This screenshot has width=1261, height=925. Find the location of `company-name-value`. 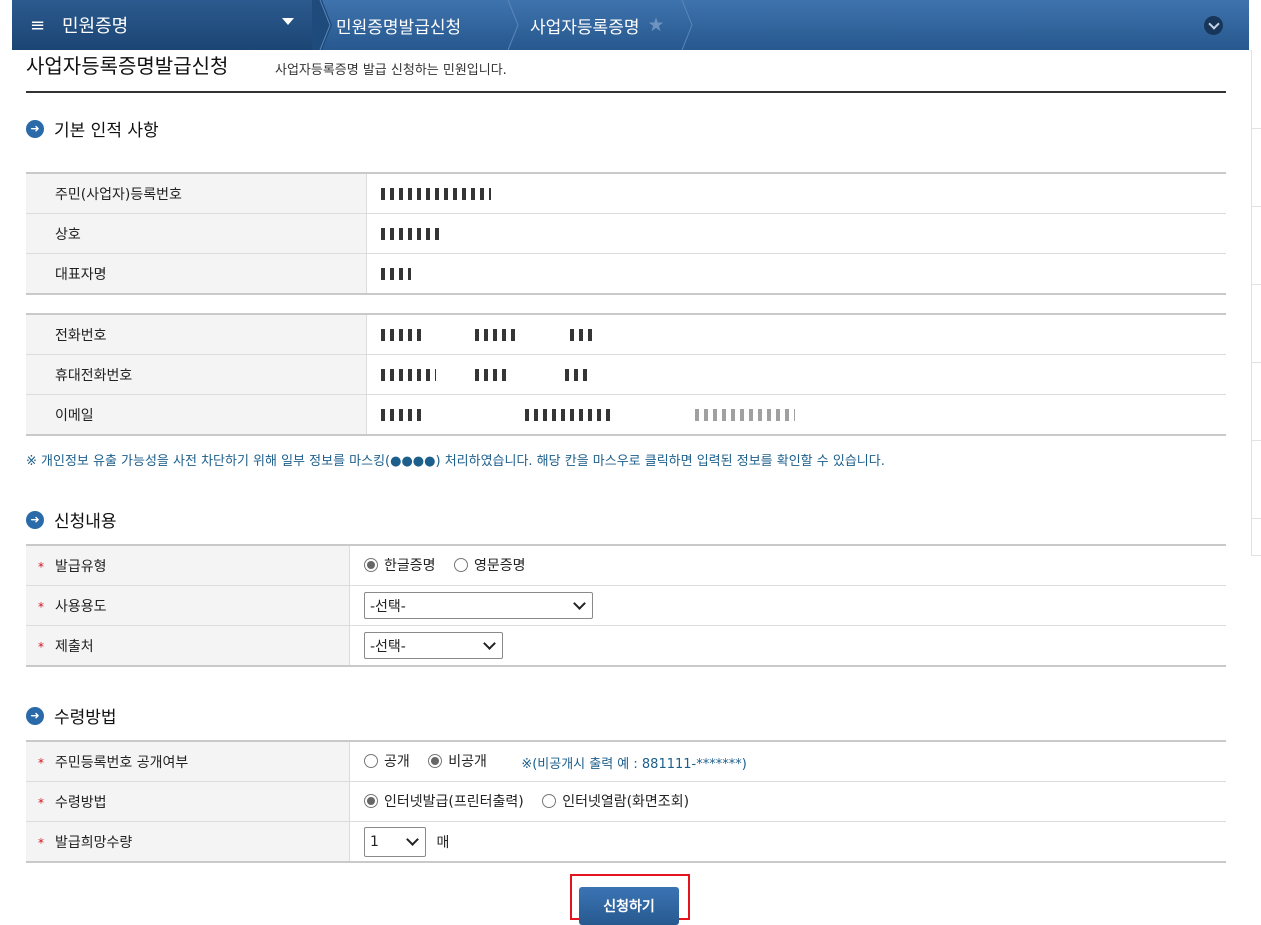

company-name-value is located at coordinates (796, 233).